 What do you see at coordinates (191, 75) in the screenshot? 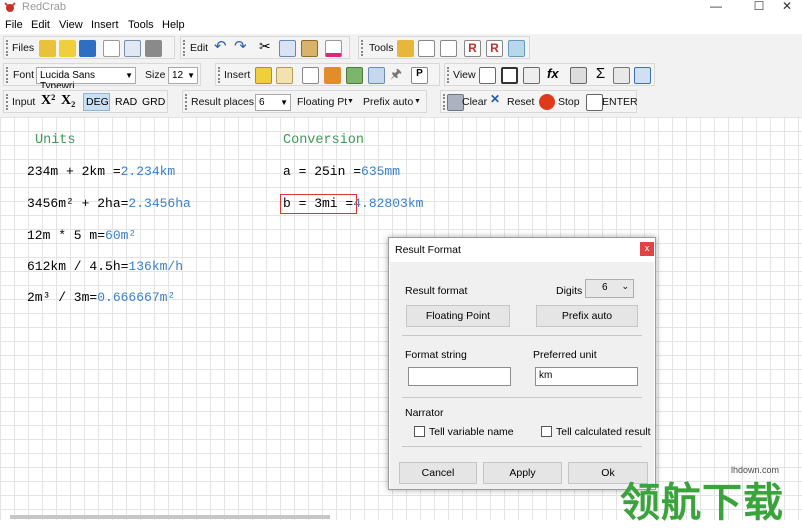
I see `chevron-down-icon: ▼` at bounding box center [191, 75].